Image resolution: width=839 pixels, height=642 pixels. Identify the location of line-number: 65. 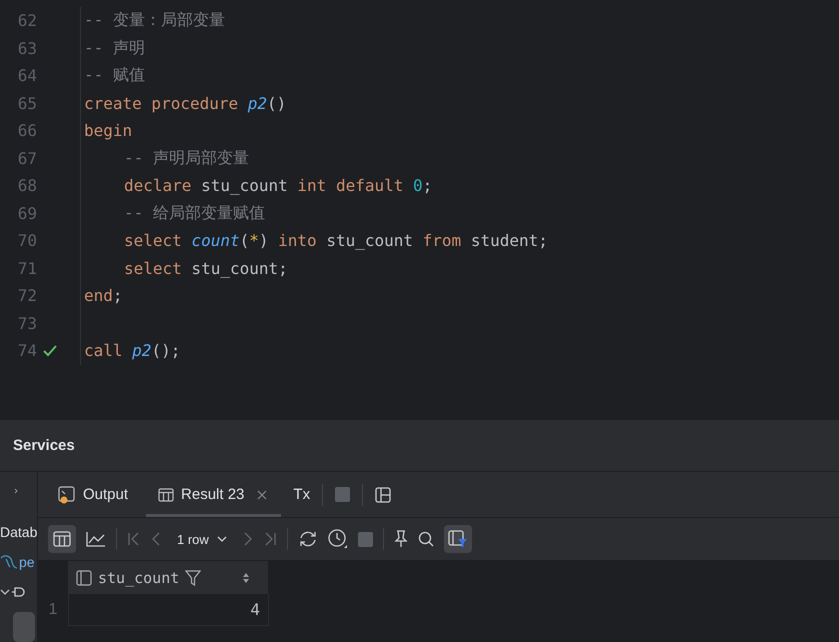
(26, 103).